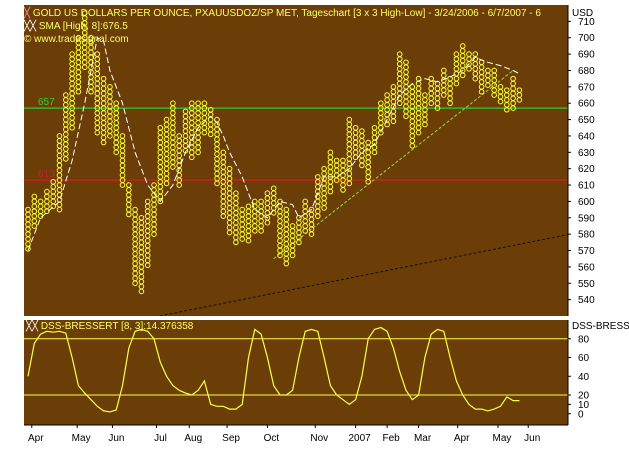 The width and height of the screenshot is (629, 455). I want to click on level-label-657: 657, so click(46, 102).